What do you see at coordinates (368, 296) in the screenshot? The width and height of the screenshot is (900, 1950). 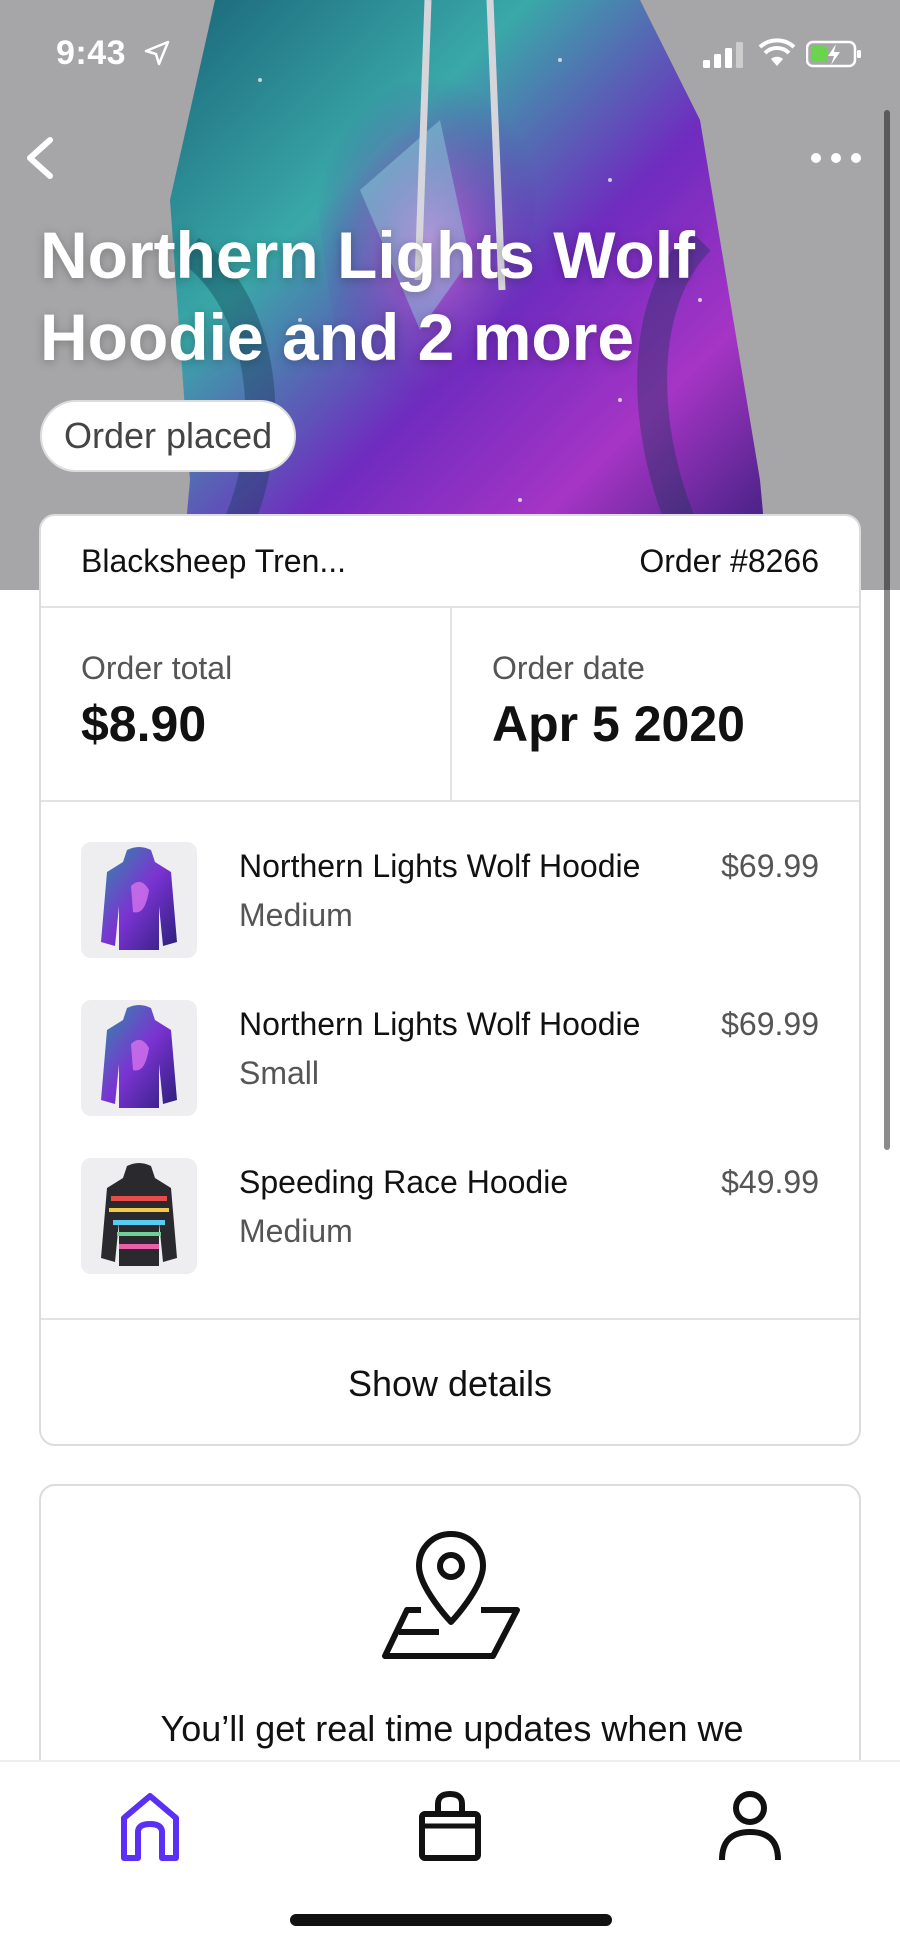 I see `page-title: Northern Lights Wolf Hoodie and 2 more` at bounding box center [368, 296].